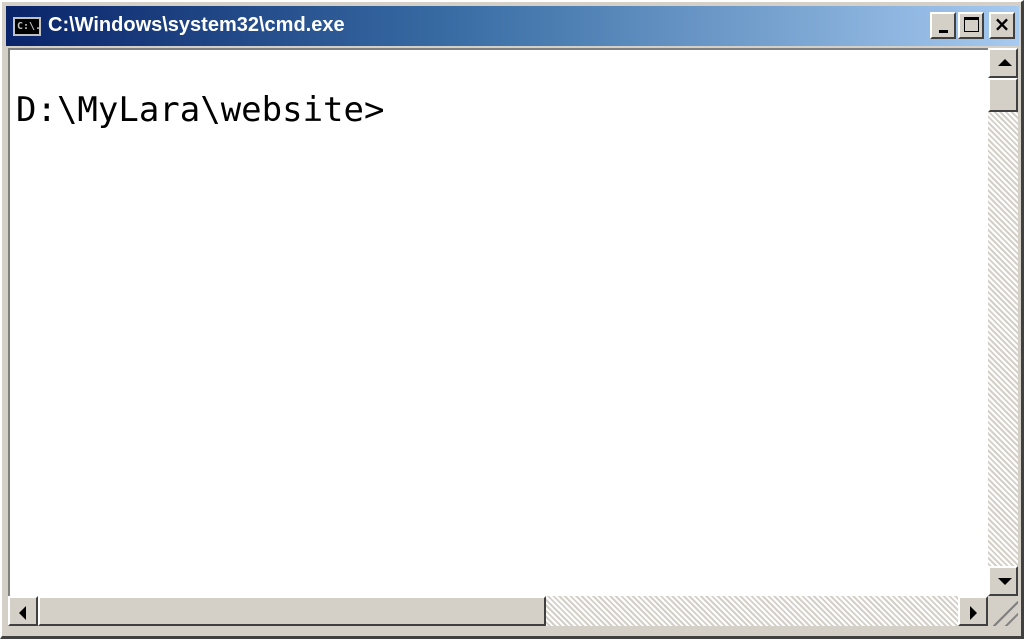  Describe the element at coordinates (27, 26) in the screenshot. I see `cmd-icon: C:\.` at that location.